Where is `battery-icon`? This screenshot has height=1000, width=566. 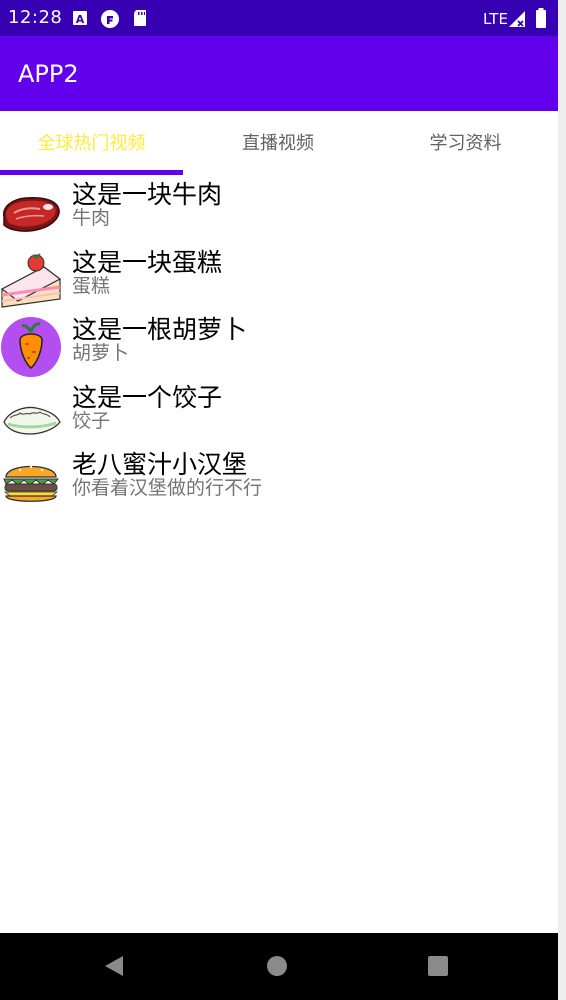
battery-icon is located at coordinates (541, 18).